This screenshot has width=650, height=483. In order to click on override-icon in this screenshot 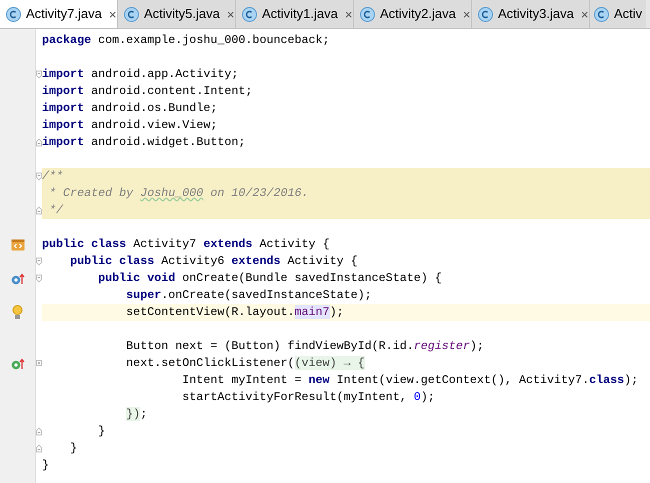, I will do `click(17, 278)`.